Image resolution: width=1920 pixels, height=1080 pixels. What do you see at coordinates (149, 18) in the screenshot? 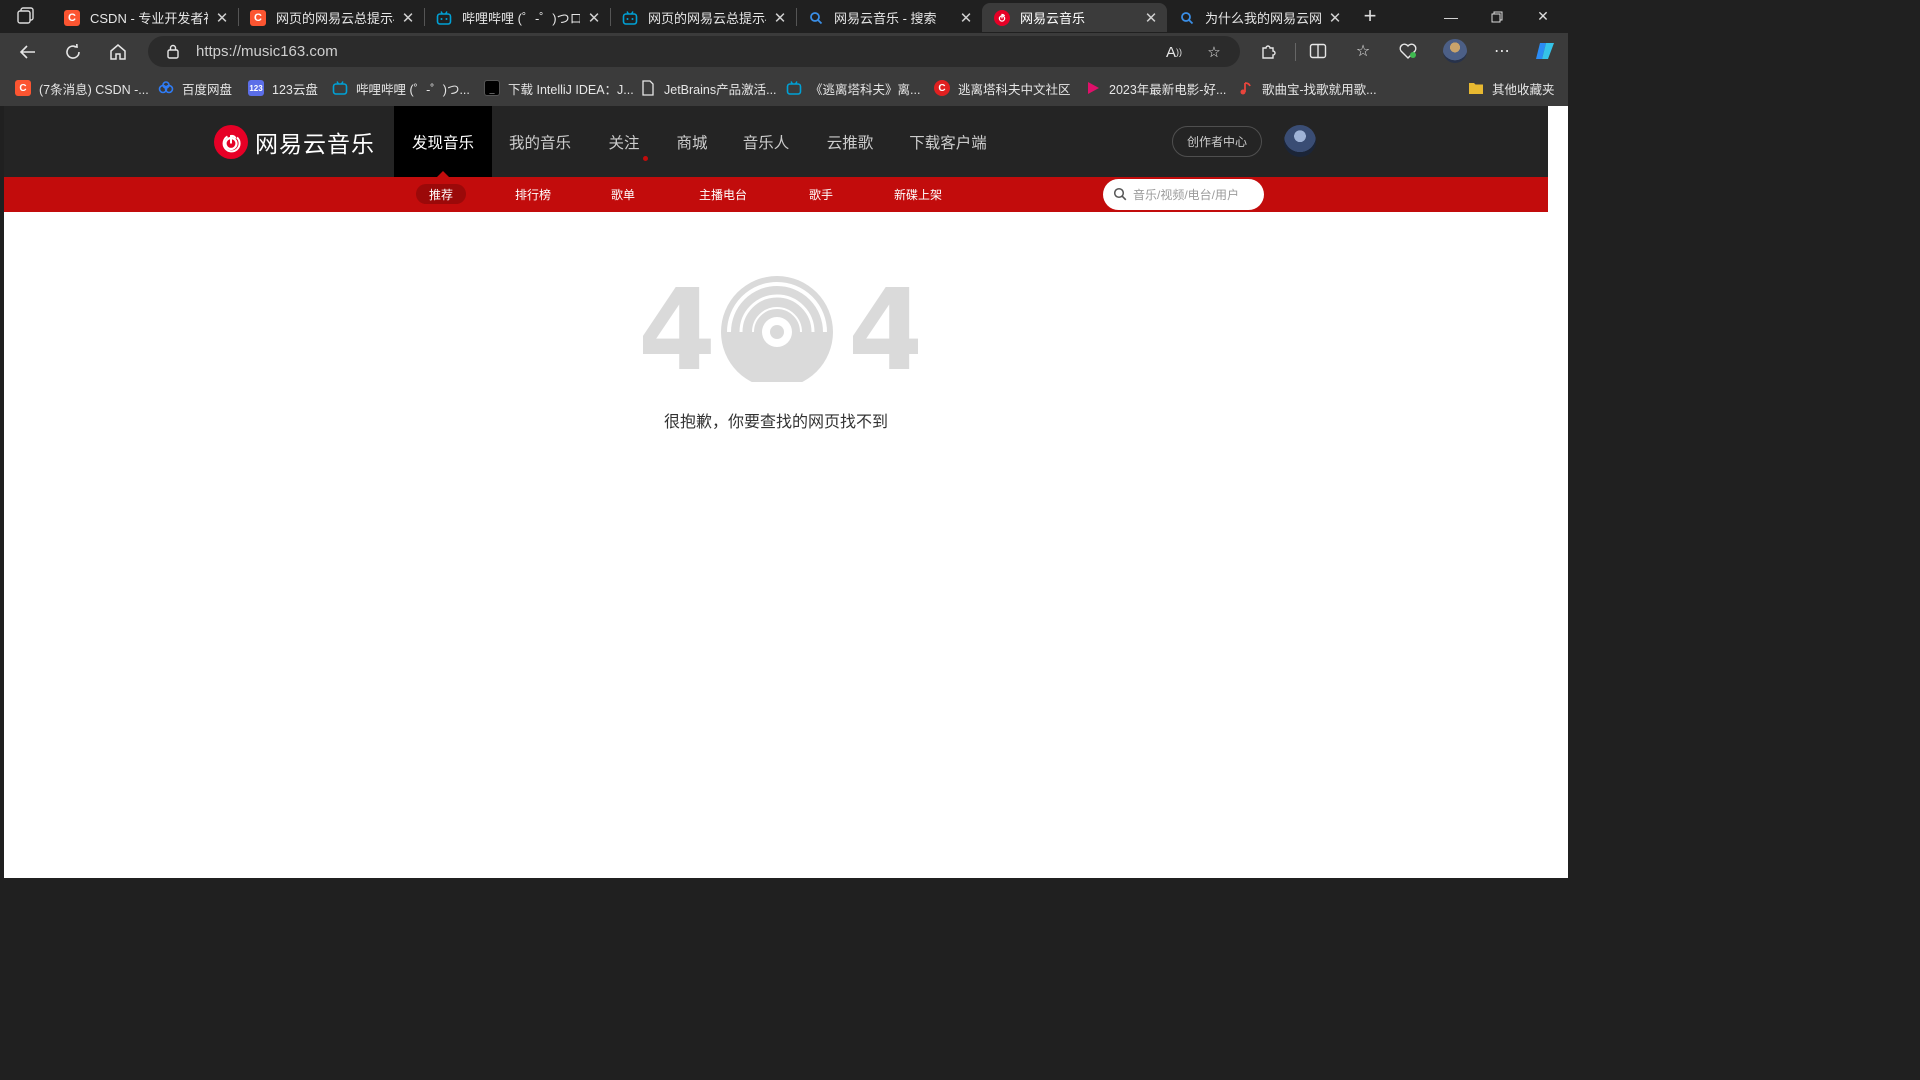
I see `tab-label: CSDN - 专业开发者社区` at bounding box center [149, 18].